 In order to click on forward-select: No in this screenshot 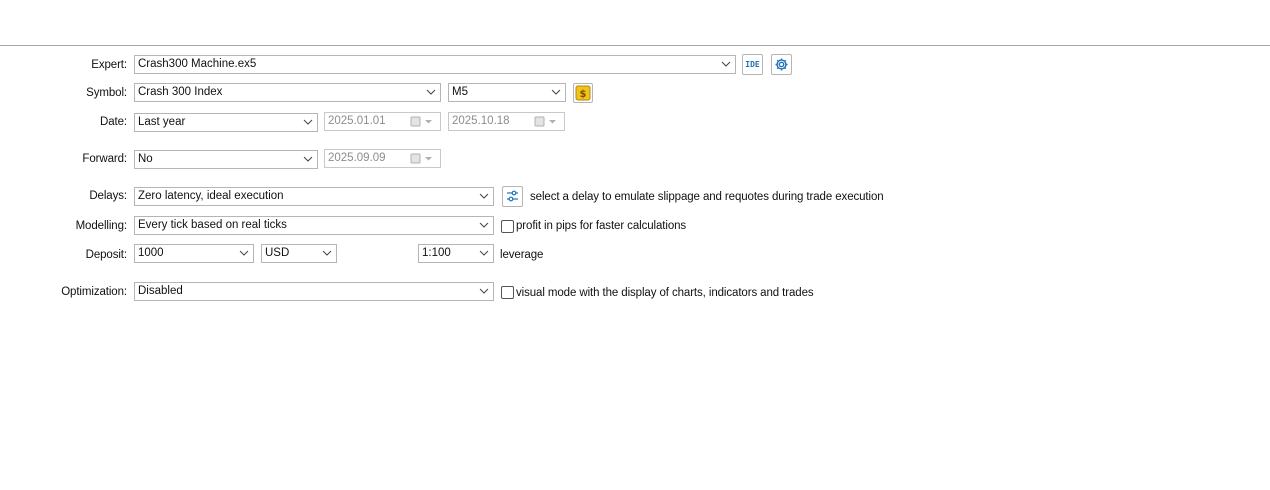, I will do `click(226, 159)`.